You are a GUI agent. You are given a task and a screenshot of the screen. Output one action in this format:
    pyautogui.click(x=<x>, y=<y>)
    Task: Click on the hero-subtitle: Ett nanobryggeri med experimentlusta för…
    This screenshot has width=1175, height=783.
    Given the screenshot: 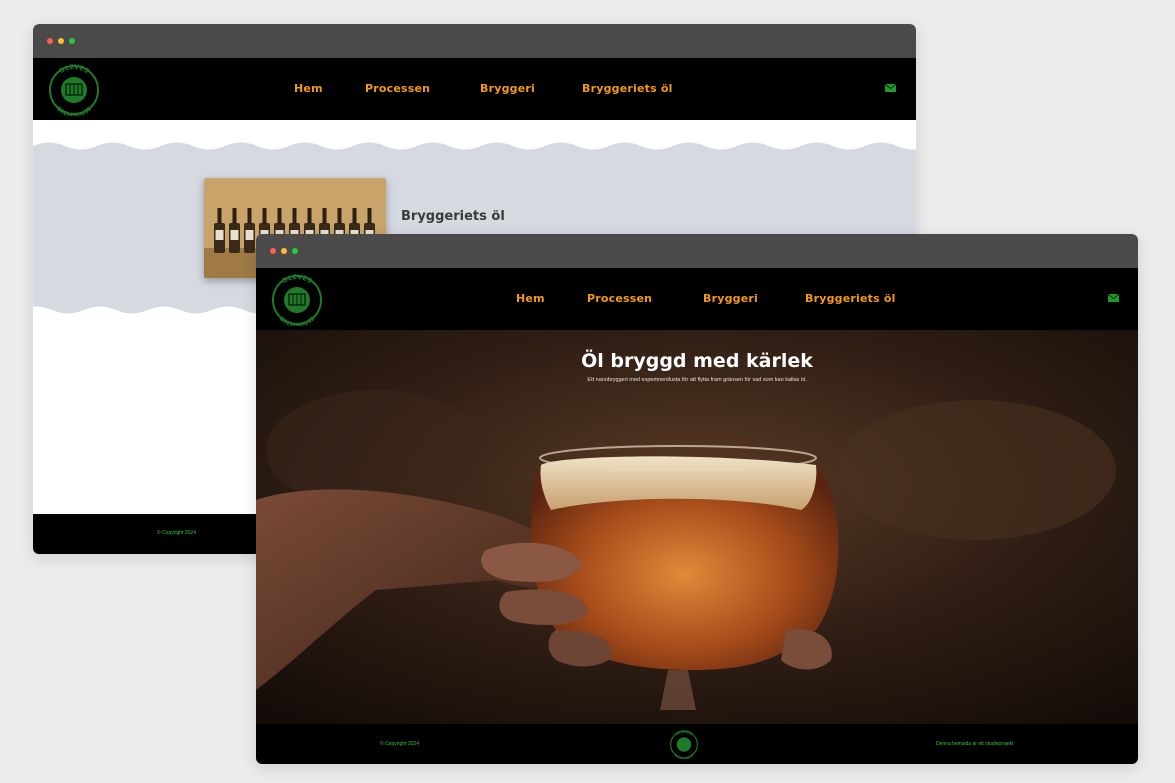 What is the action you would take?
    pyautogui.click(x=697, y=380)
    